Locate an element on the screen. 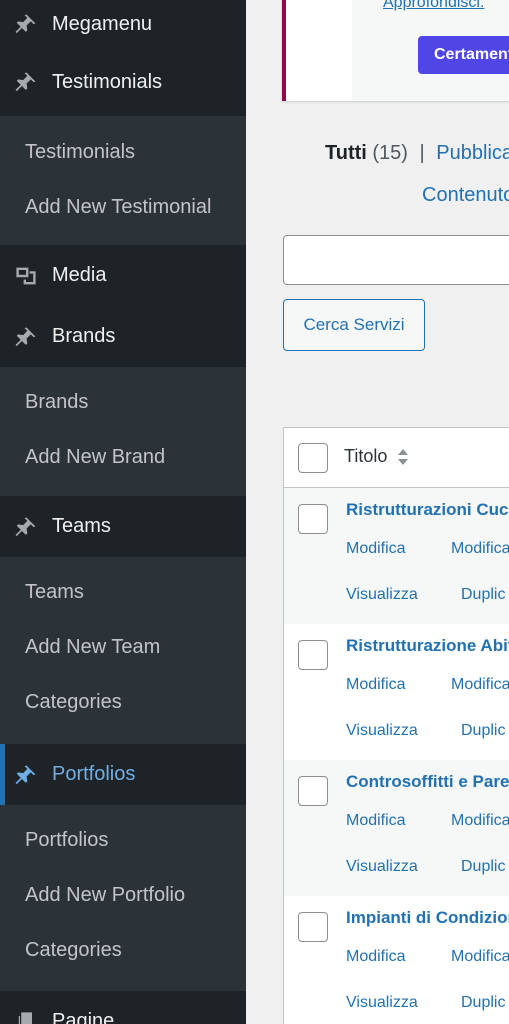 The width and height of the screenshot is (509, 1024). submenu-teams: Teams Add New Team Categories is located at coordinates (123, 650).